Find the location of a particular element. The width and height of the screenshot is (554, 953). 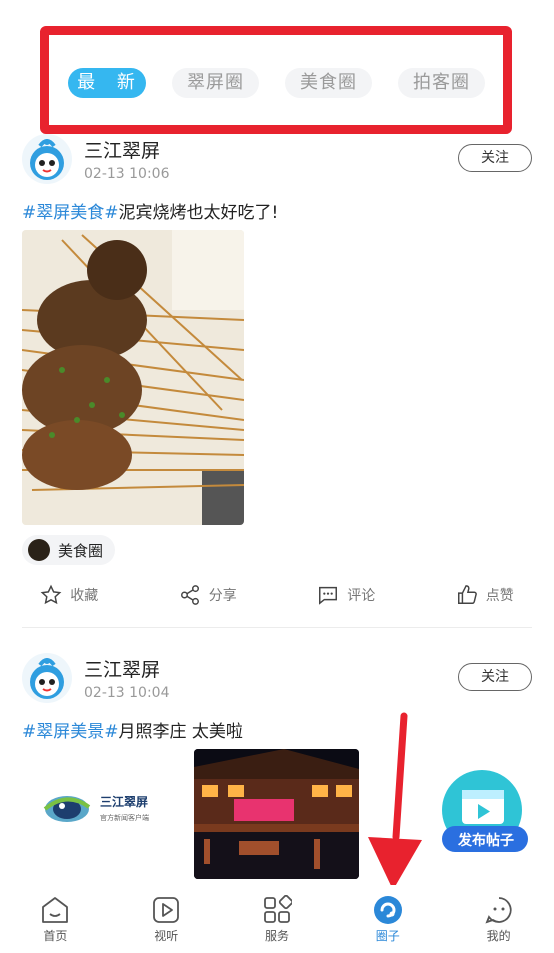

post-text: #翠屏美食#泥宾烧烤也太好吃了! is located at coordinates (150, 210).